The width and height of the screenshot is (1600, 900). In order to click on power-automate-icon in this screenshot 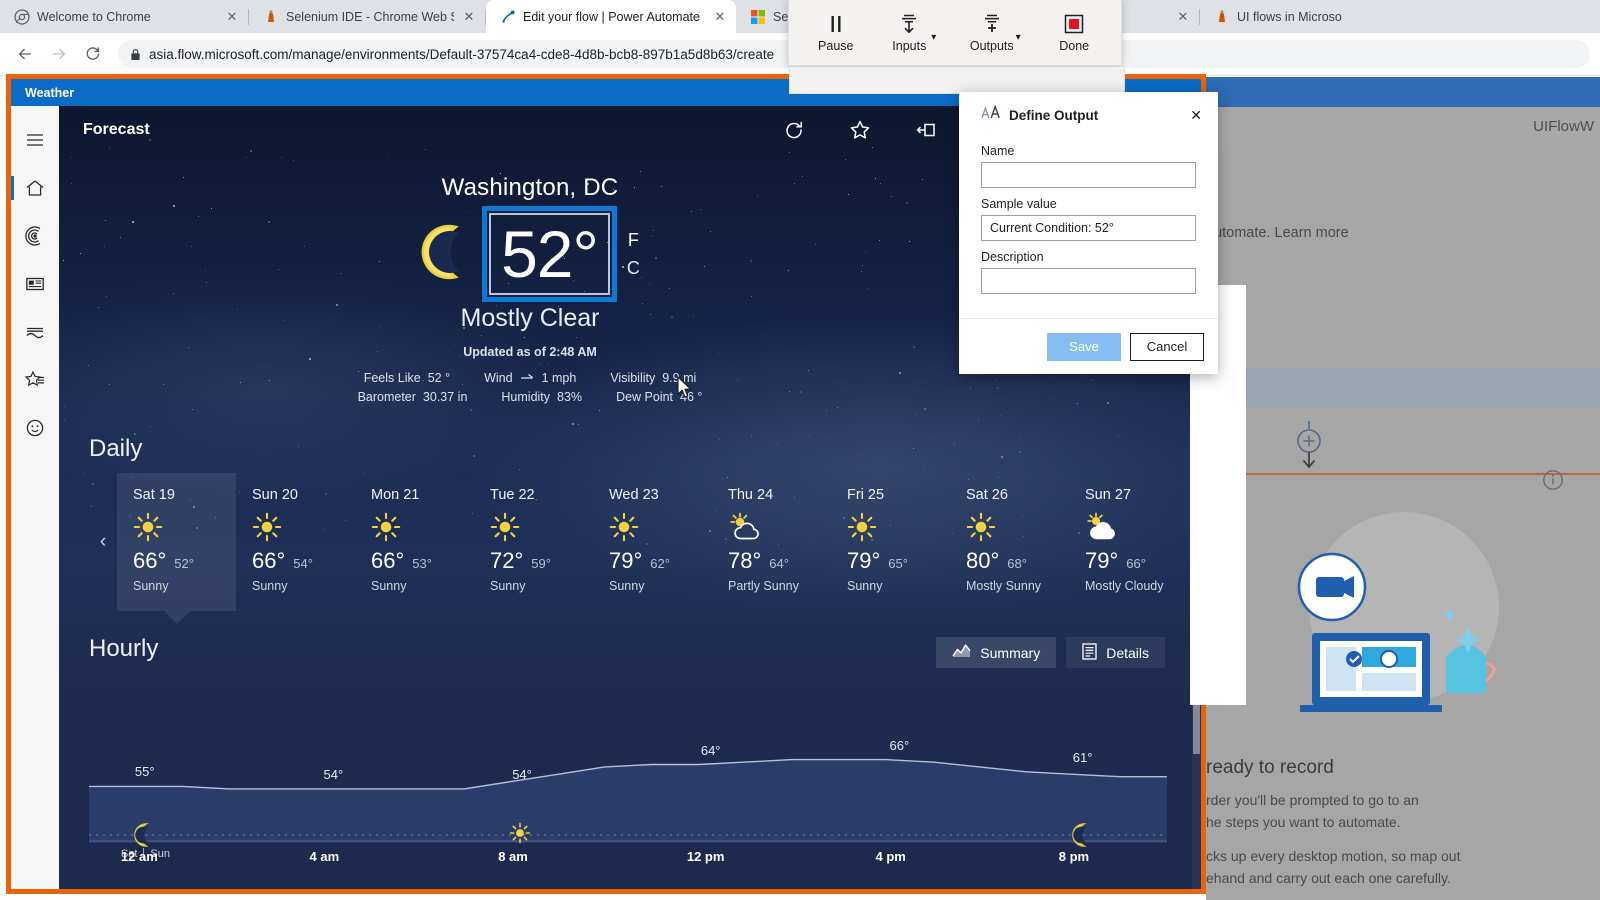, I will do `click(508, 16)`.